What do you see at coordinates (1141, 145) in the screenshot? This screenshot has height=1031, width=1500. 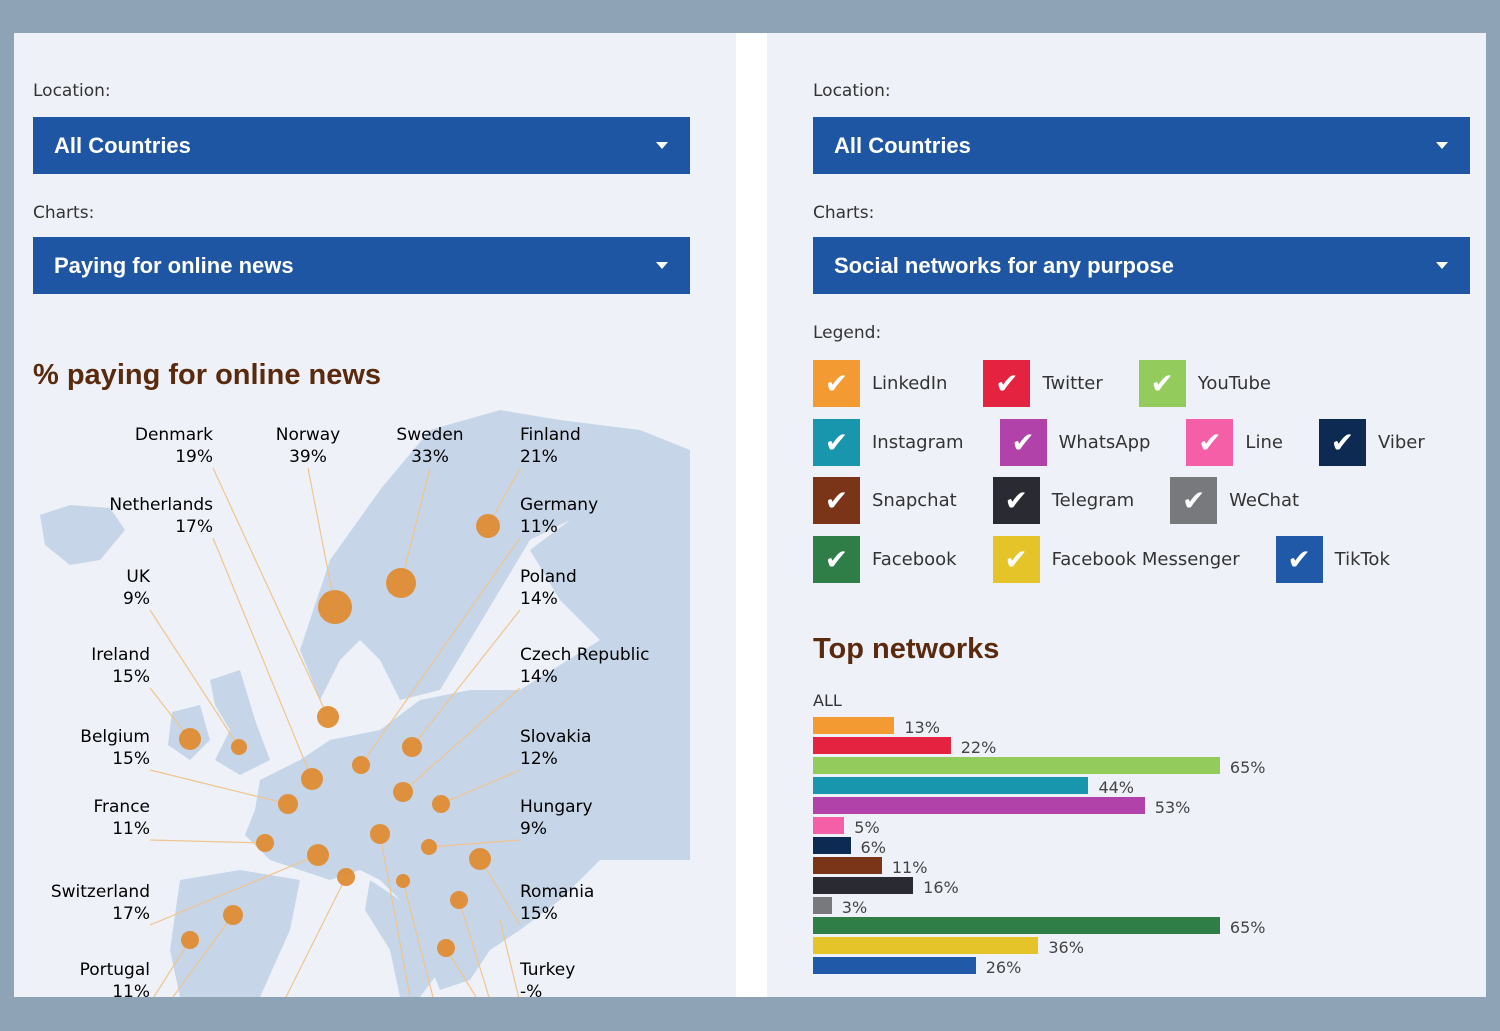 I see `location-dropdown: All Countries` at bounding box center [1141, 145].